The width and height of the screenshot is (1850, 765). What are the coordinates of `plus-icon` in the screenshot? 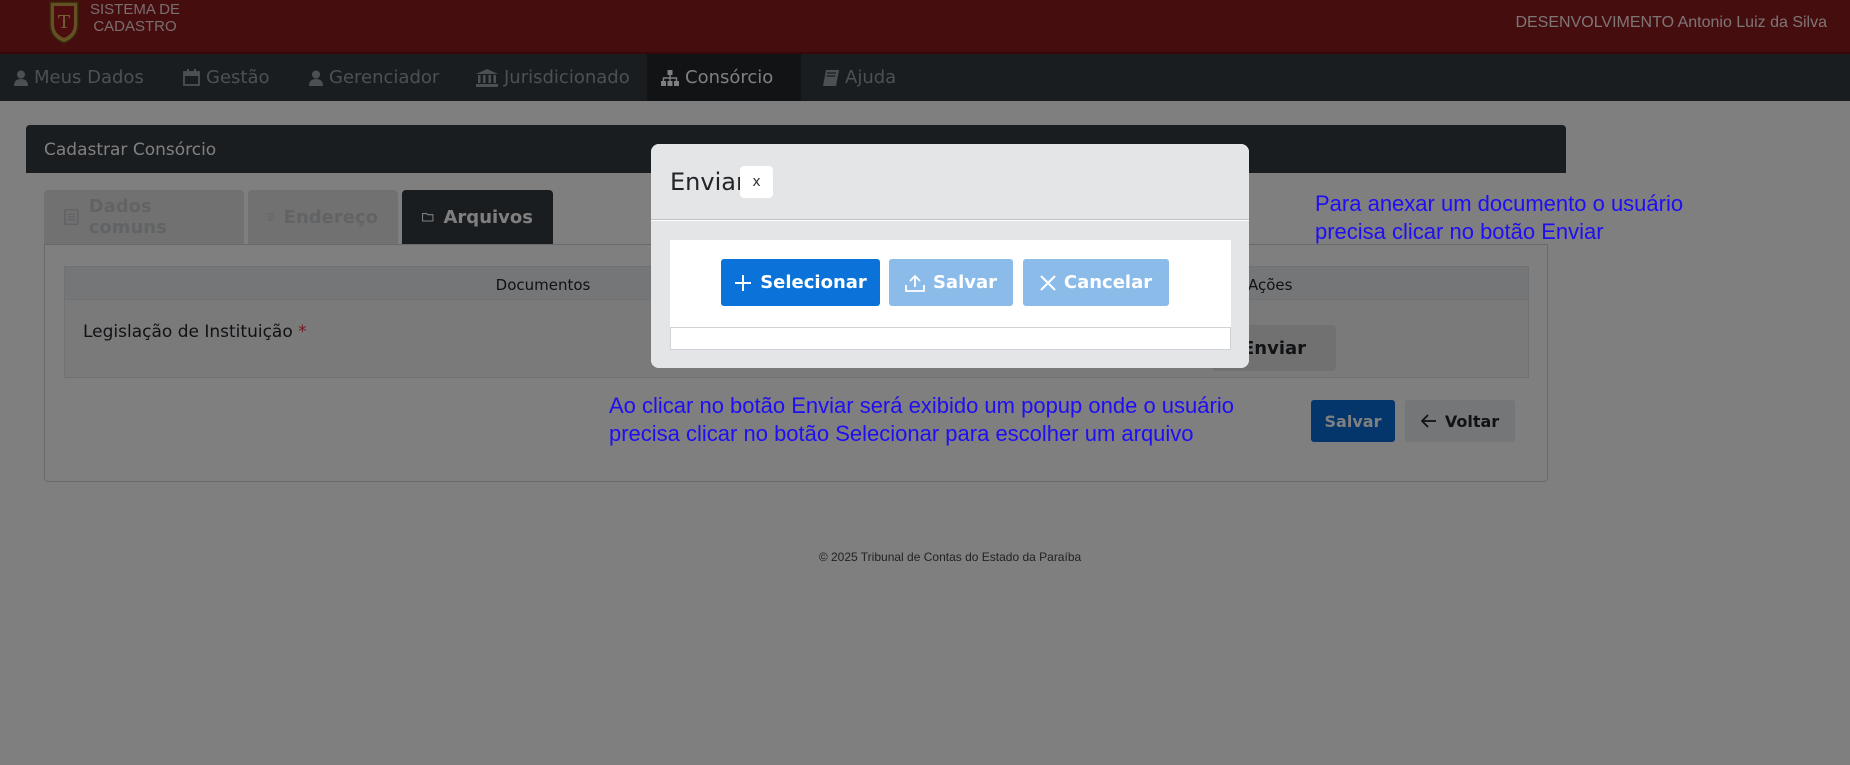 It's located at (743, 282).